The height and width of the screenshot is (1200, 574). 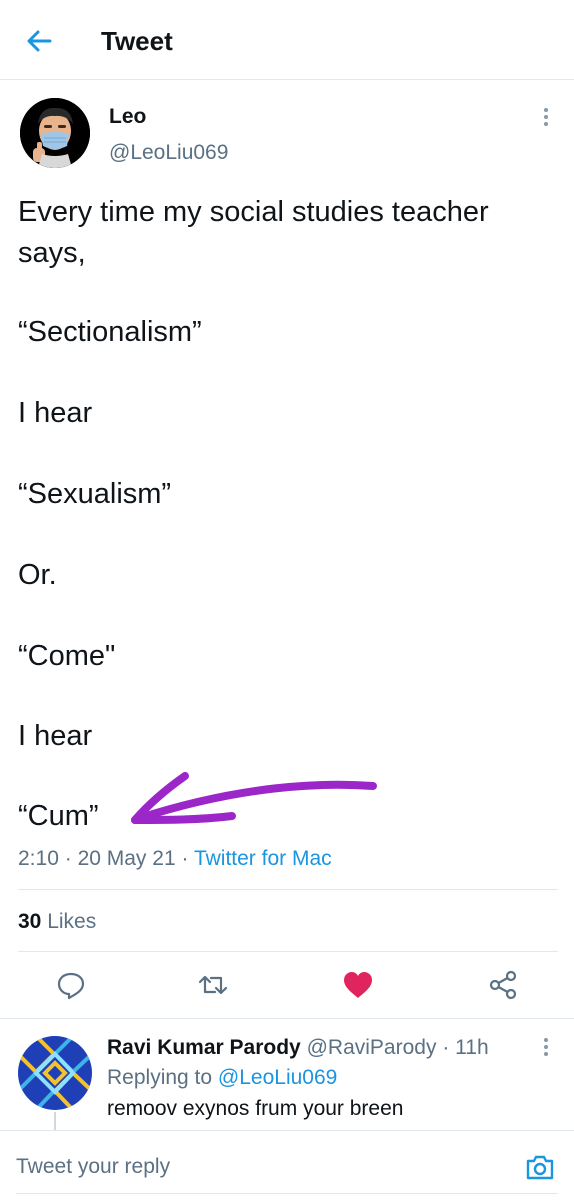 What do you see at coordinates (58, 816) in the screenshot?
I see `tweet-text-line: “Cum”` at bounding box center [58, 816].